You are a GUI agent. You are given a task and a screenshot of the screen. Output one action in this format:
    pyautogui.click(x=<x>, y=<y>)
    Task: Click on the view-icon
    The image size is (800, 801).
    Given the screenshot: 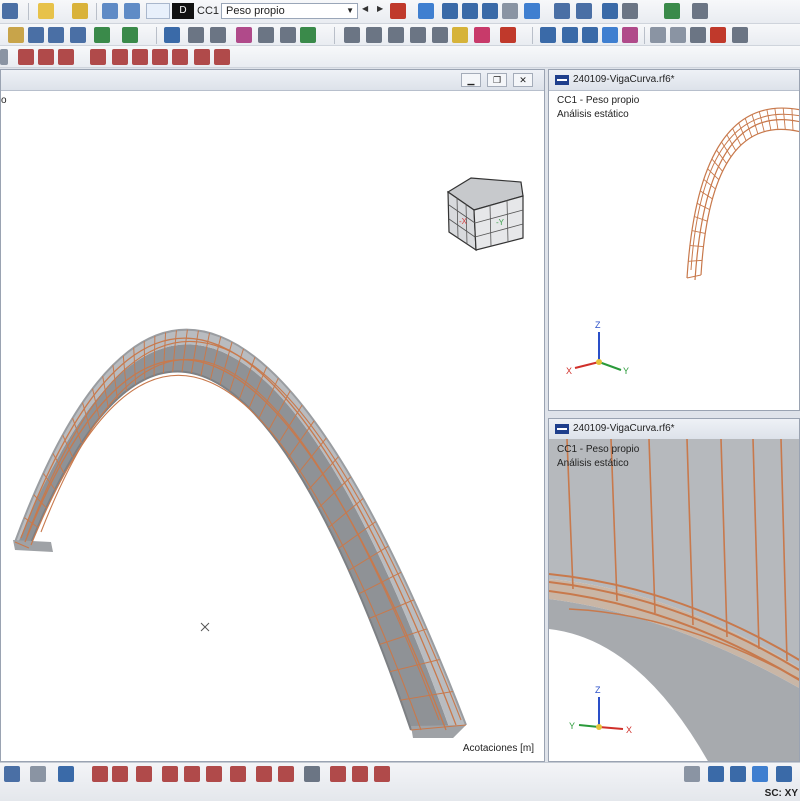 What is the action you would take?
    pyautogui.click(x=532, y=11)
    